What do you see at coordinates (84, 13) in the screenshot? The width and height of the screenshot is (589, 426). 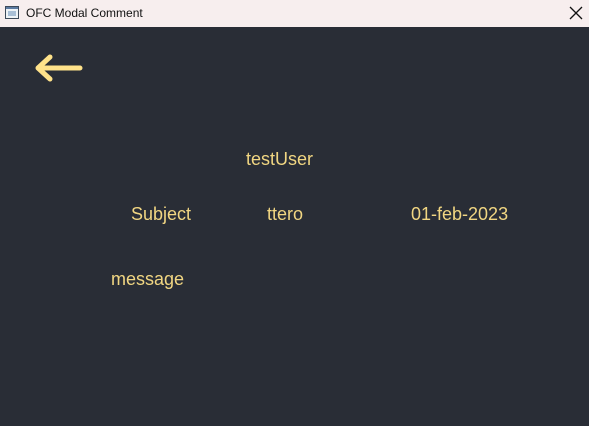 I see `window-title: OFC Modal Comment` at bounding box center [84, 13].